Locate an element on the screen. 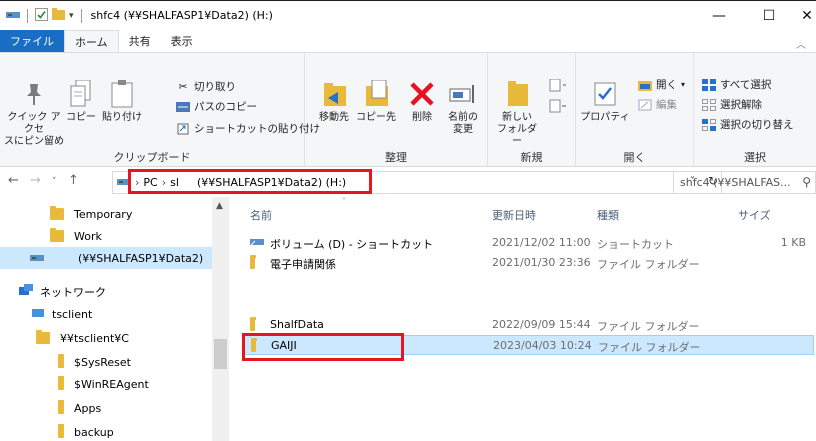 This screenshot has width=816, height=441. tab-home: ホーム is located at coordinates (91, 41).